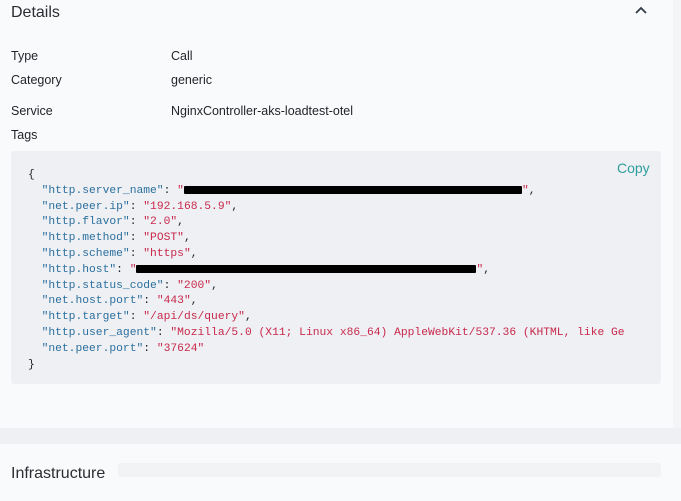 Image resolution: width=681 pixels, height=501 pixels. I want to click on tag-key: "http.user_agent", so click(99, 332).